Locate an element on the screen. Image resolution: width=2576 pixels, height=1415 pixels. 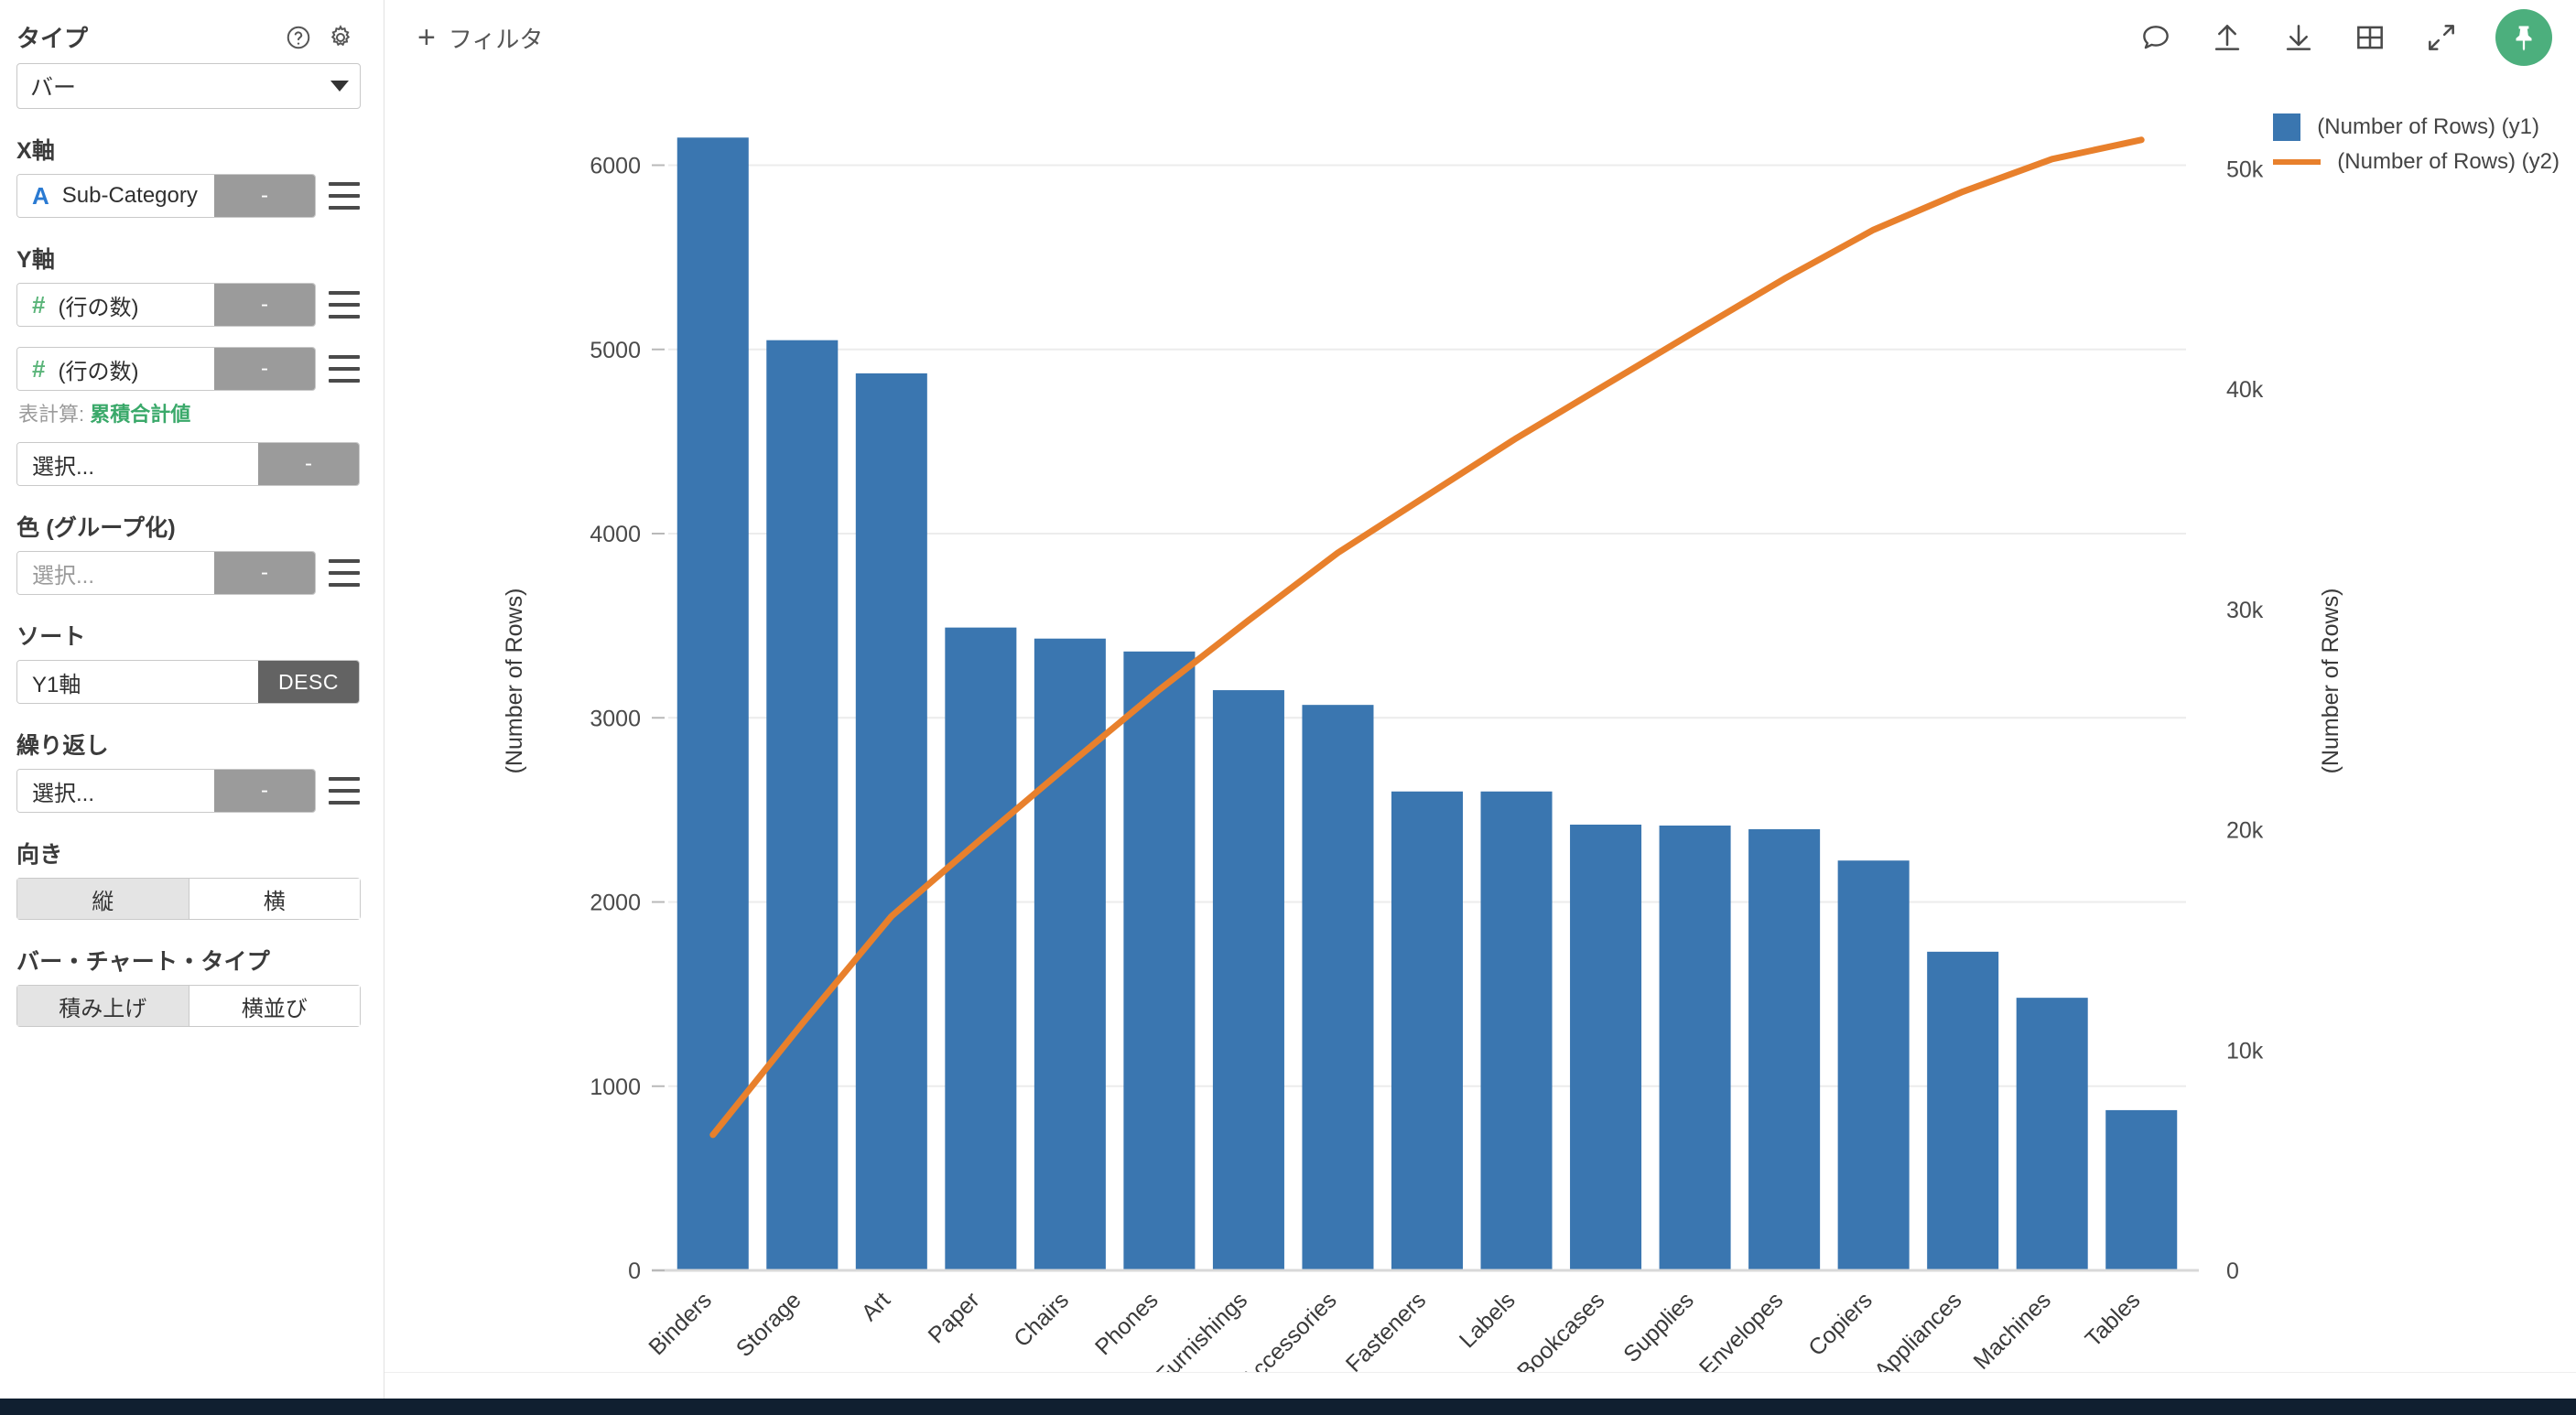
bottom-status-bar is located at coordinates (1288, 1407).